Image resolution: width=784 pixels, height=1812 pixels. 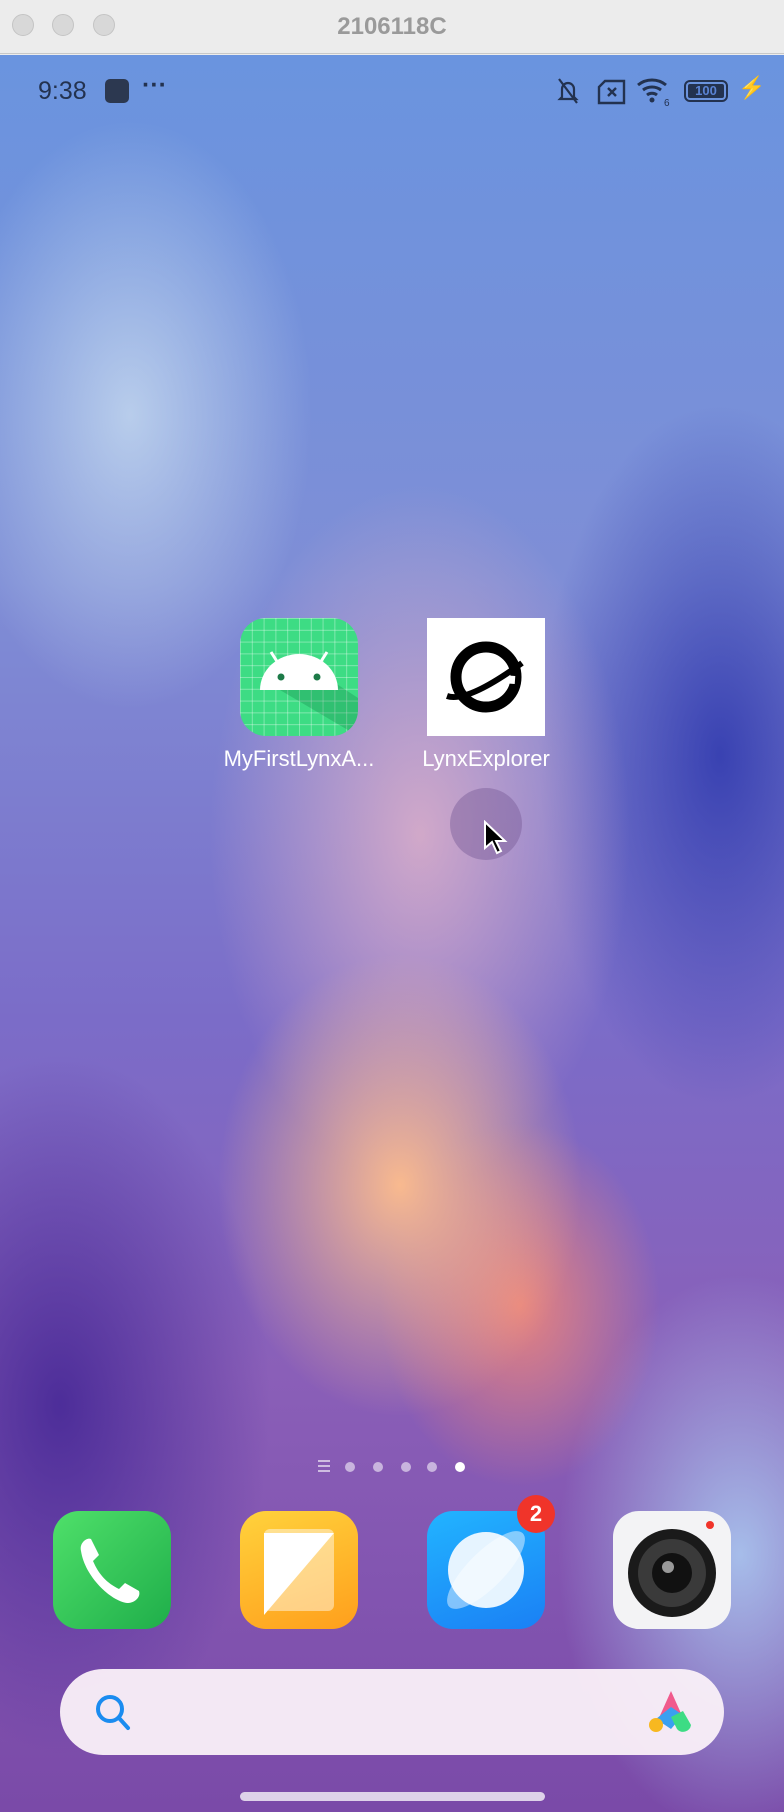 I want to click on page-list-icon, so click(x=324, y=1466).